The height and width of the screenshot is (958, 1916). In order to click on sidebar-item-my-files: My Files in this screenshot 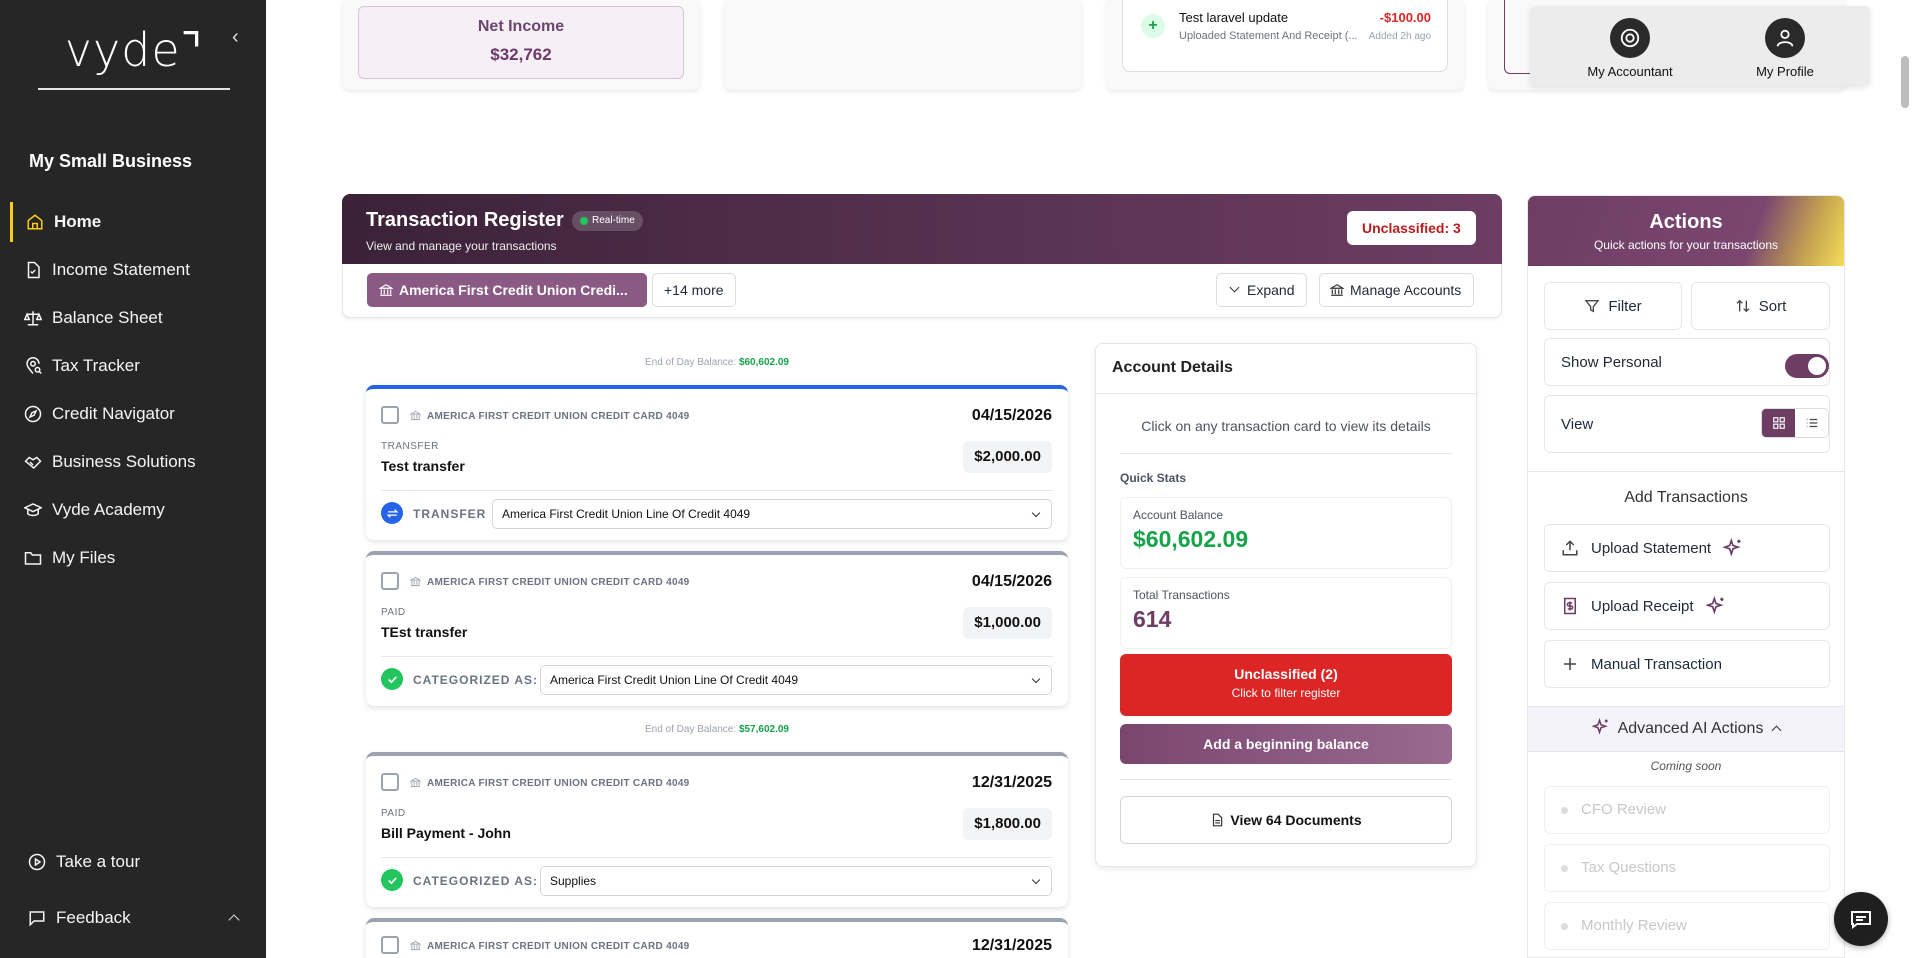, I will do `click(135, 558)`.